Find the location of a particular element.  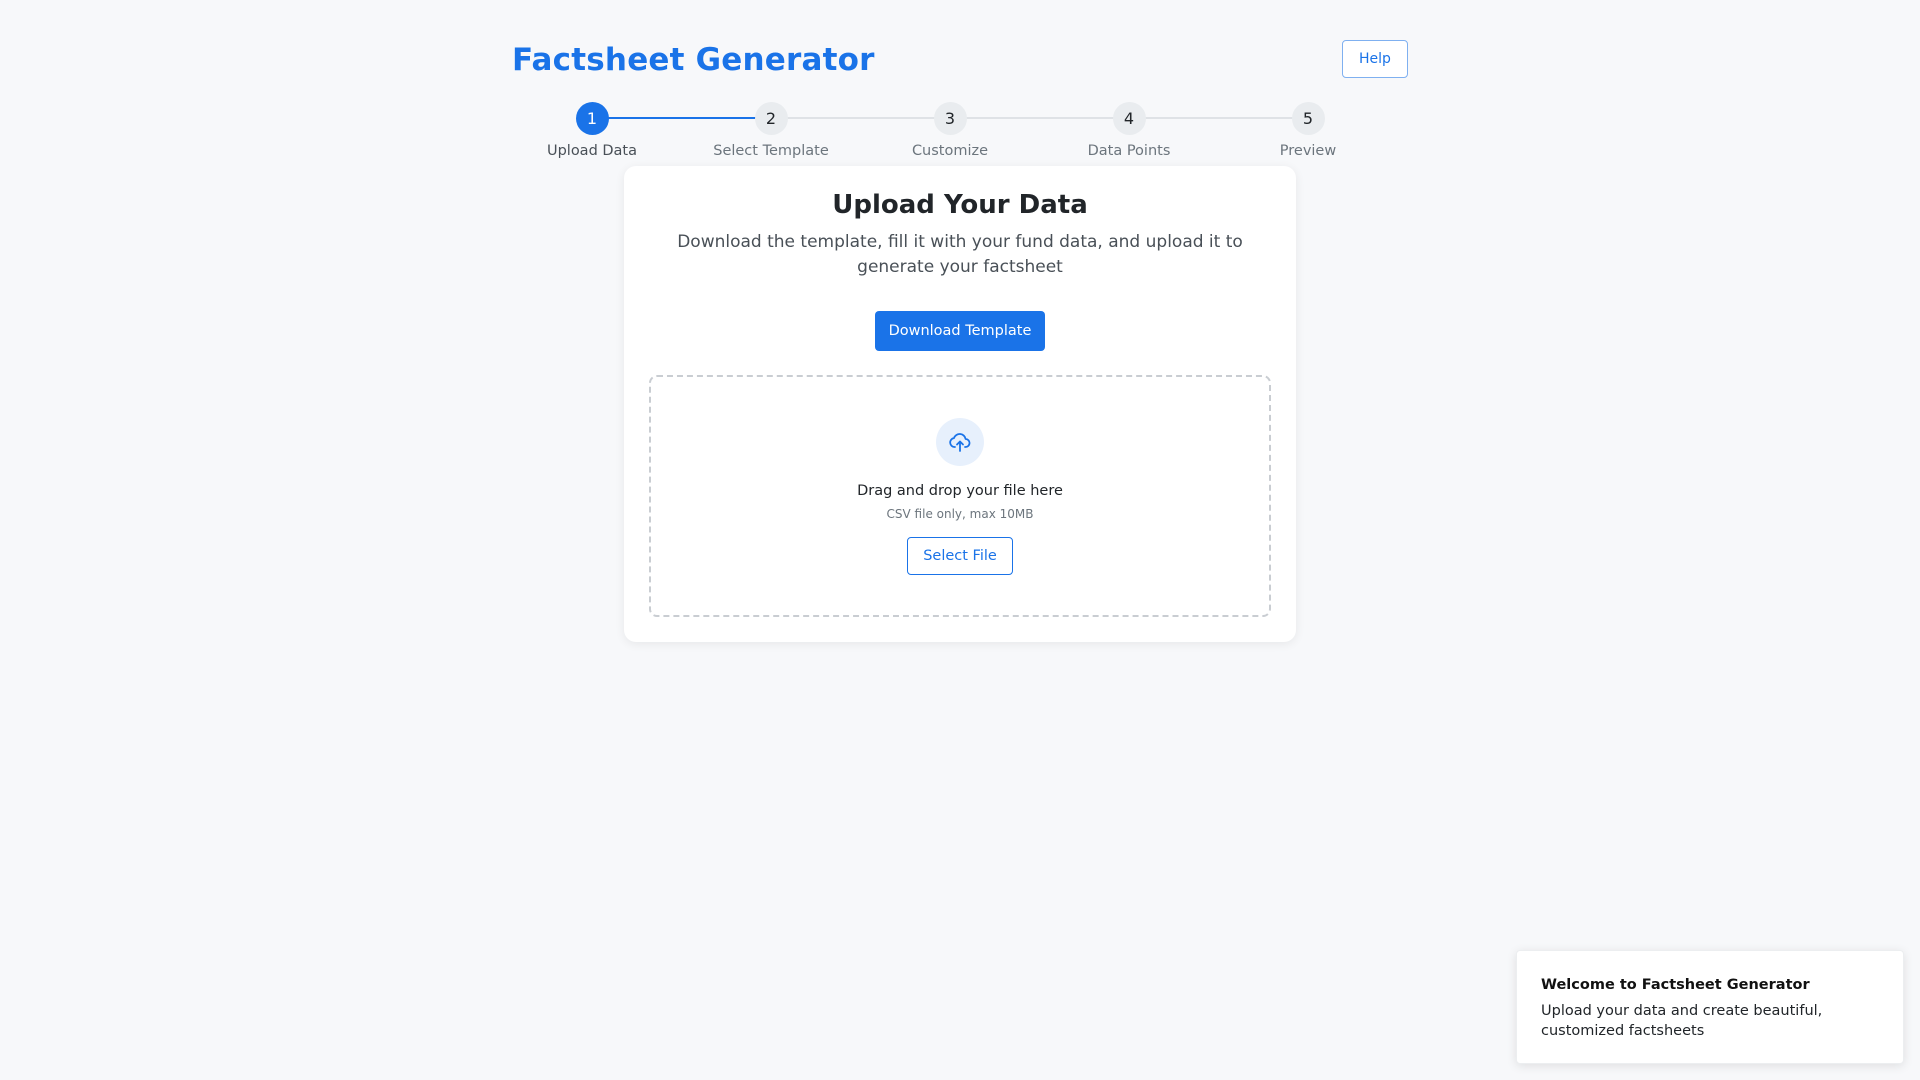

step-label: Select Template is located at coordinates (771, 151).